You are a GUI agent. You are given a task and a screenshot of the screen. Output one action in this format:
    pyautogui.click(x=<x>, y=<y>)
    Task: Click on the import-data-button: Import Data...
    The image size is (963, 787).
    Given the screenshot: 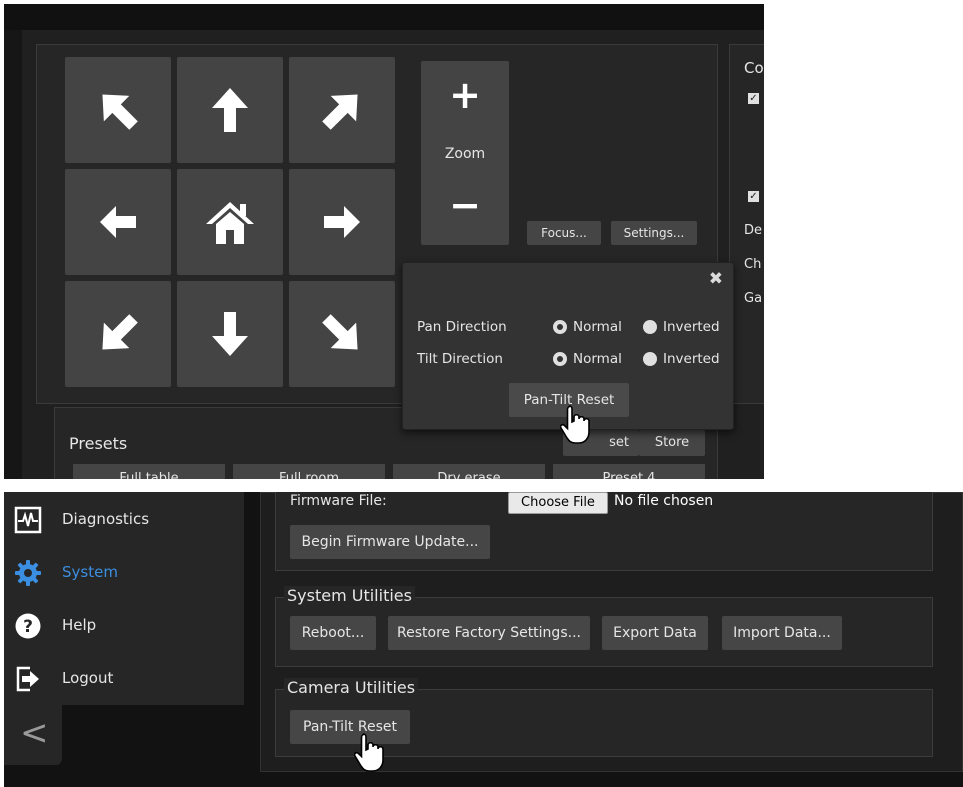 What is the action you would take?
    pyautogui.click(x=782, y=633)
    